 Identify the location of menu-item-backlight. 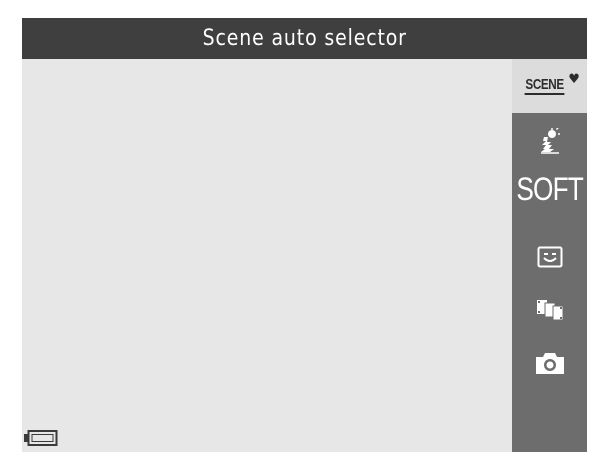
(549, 141).